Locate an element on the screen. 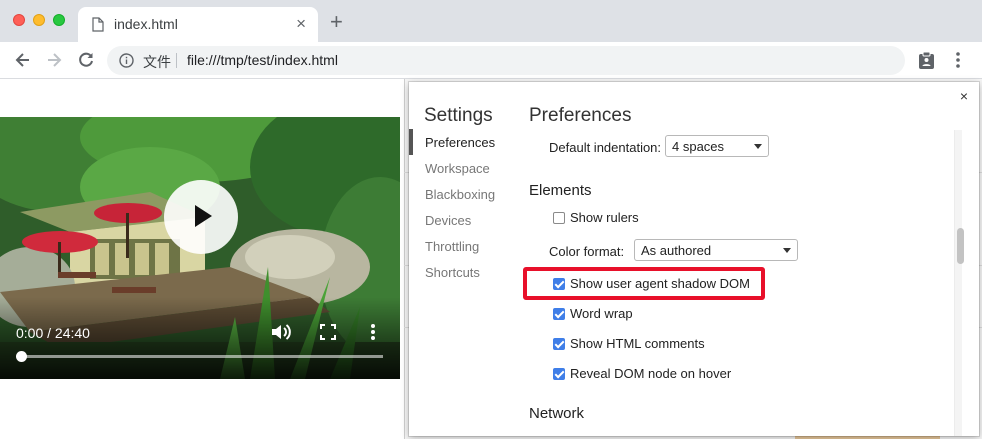 The width and height of the screenshot is (982, 439). omnibox: 文件 file:///tmp/test/index.html is located at coordinates (506, 60).